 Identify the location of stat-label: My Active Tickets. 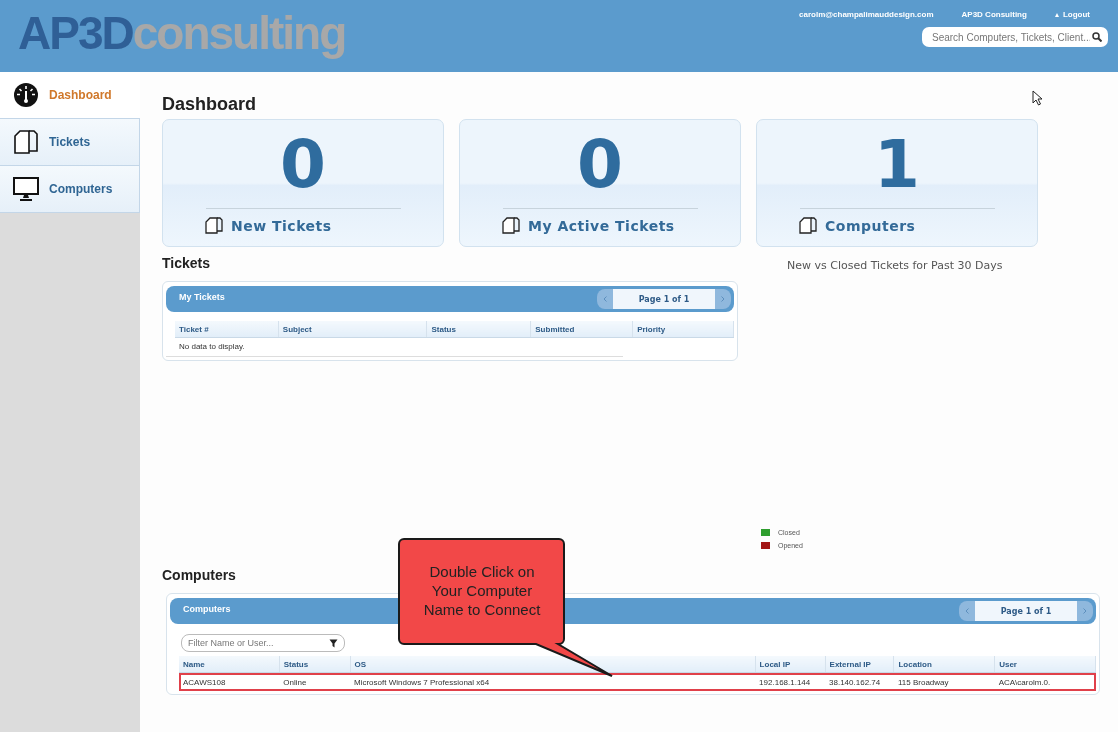
(601, 225).